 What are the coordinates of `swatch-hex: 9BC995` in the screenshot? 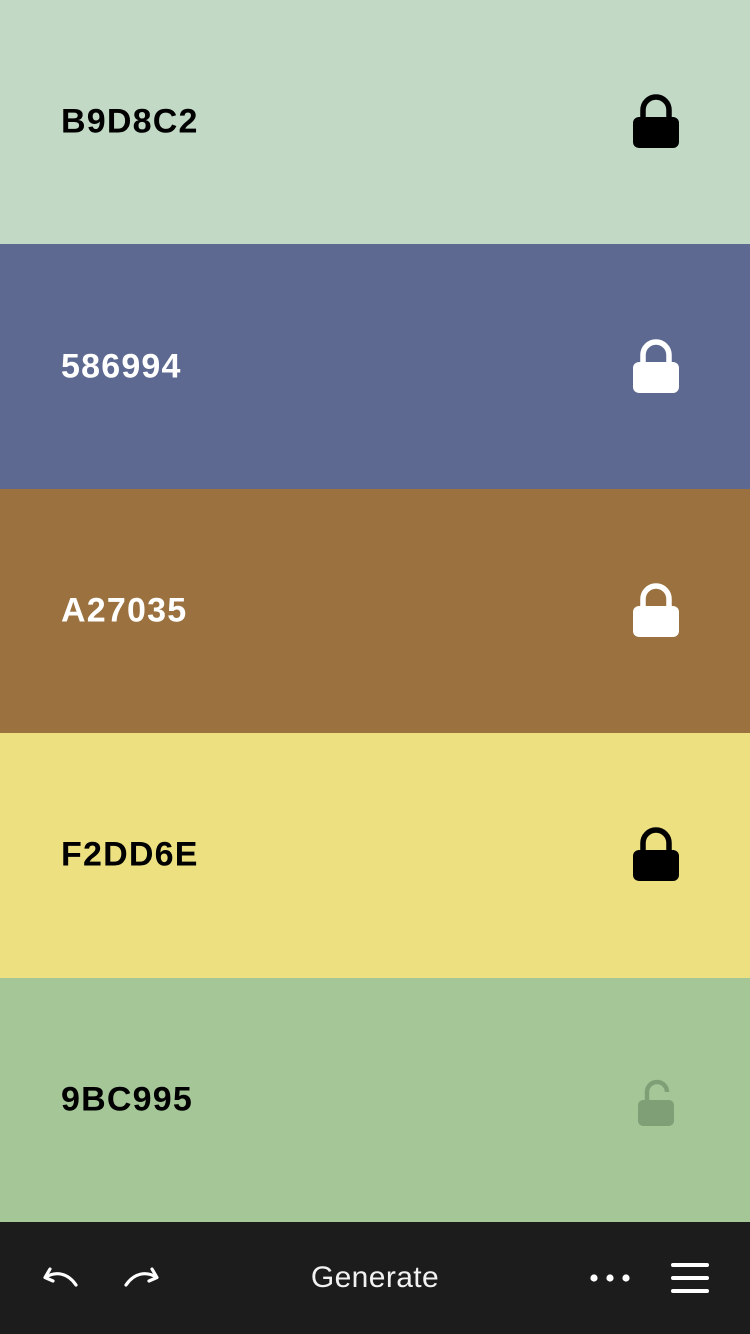 It's located at (127, 1099).